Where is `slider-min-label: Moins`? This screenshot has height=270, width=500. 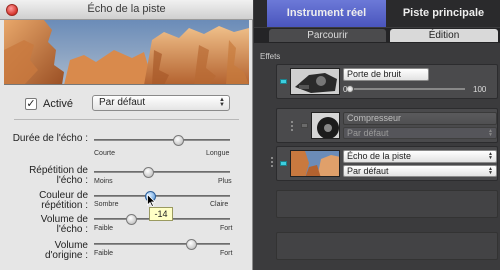
slider-min-label: Moins is located at coordinates (103, 181).